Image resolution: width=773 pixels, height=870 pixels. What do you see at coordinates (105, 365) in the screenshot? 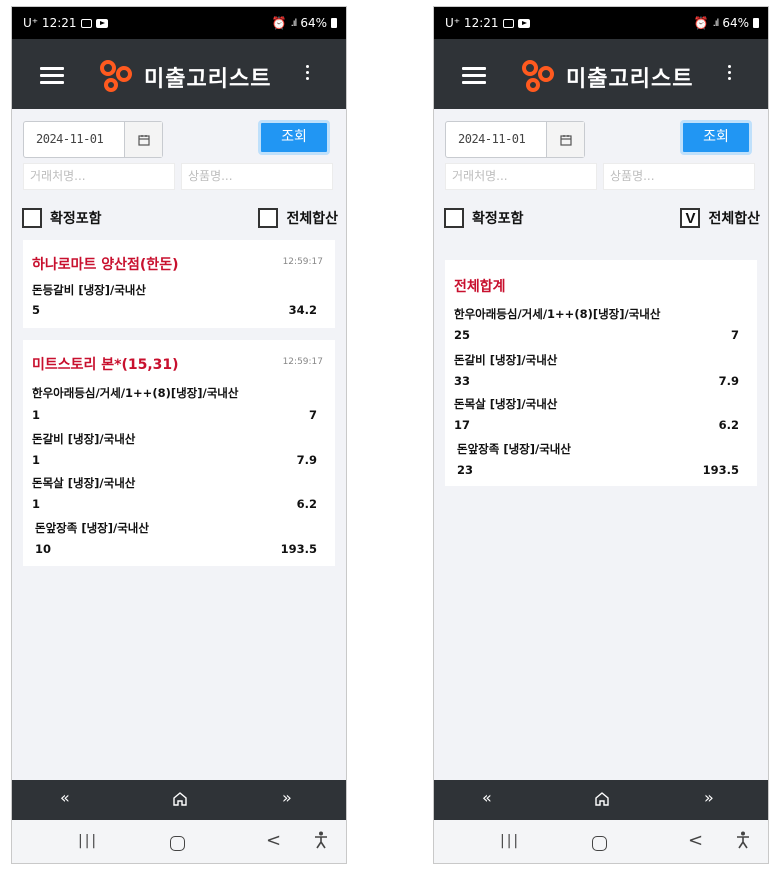
I see `client-name: 미트스토리 본*(15,31)` at bounding box center [105, 365].